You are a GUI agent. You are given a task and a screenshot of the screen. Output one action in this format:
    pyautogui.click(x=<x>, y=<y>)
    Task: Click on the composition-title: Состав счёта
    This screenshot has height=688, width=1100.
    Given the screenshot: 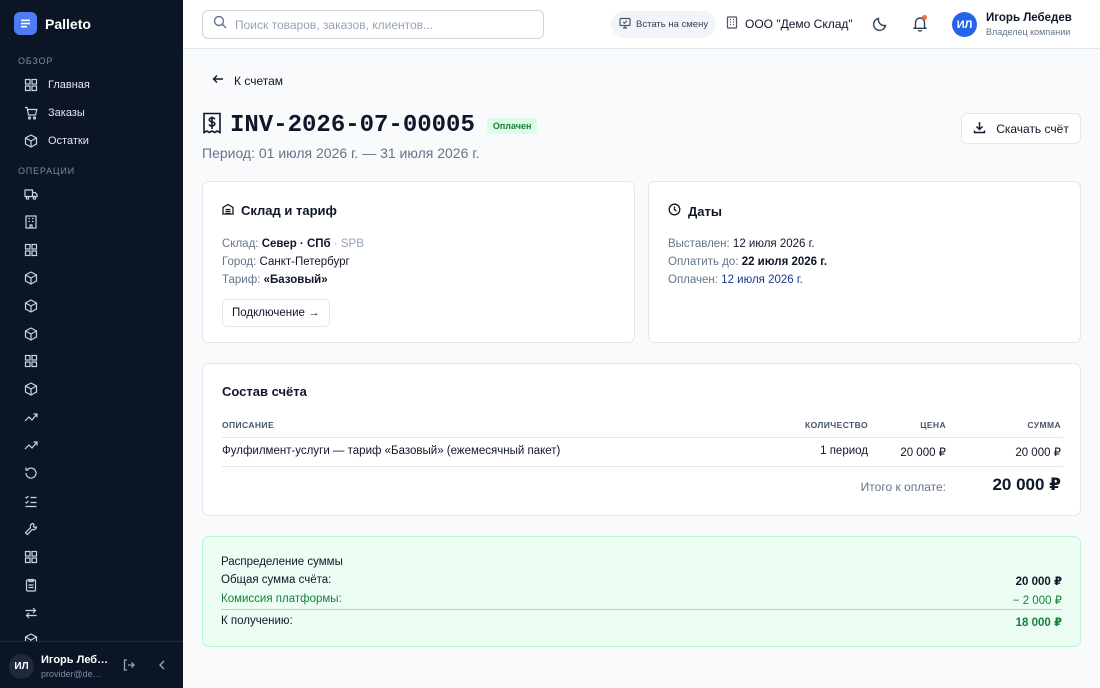 What is the action you would take?
    pyautogui.click(x=264, y=391)
    